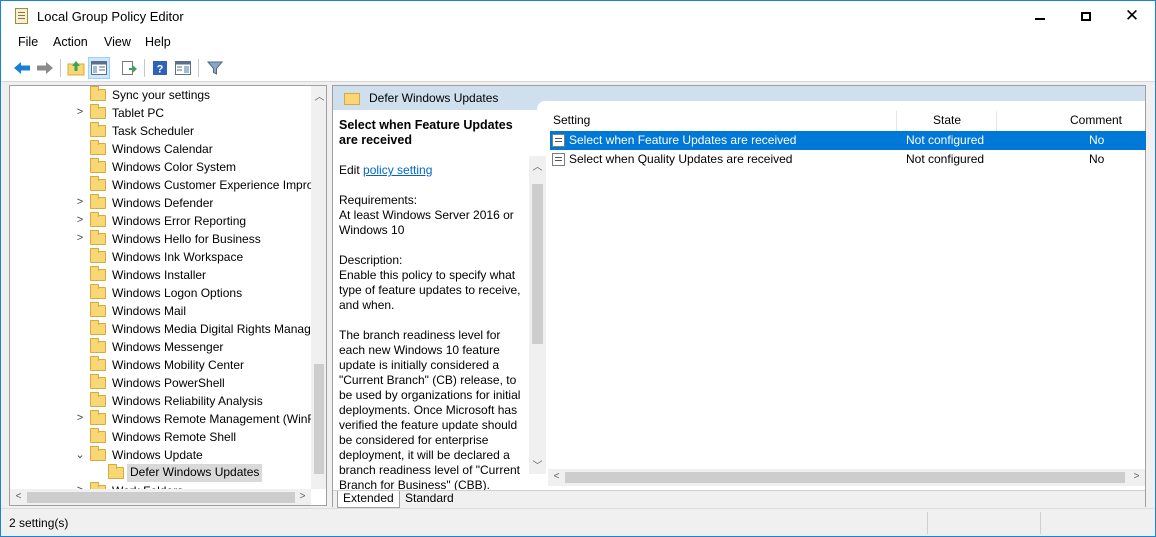 This screenshot has width=1156, height=537. I want to click on export-list-button, so click(129, 68).